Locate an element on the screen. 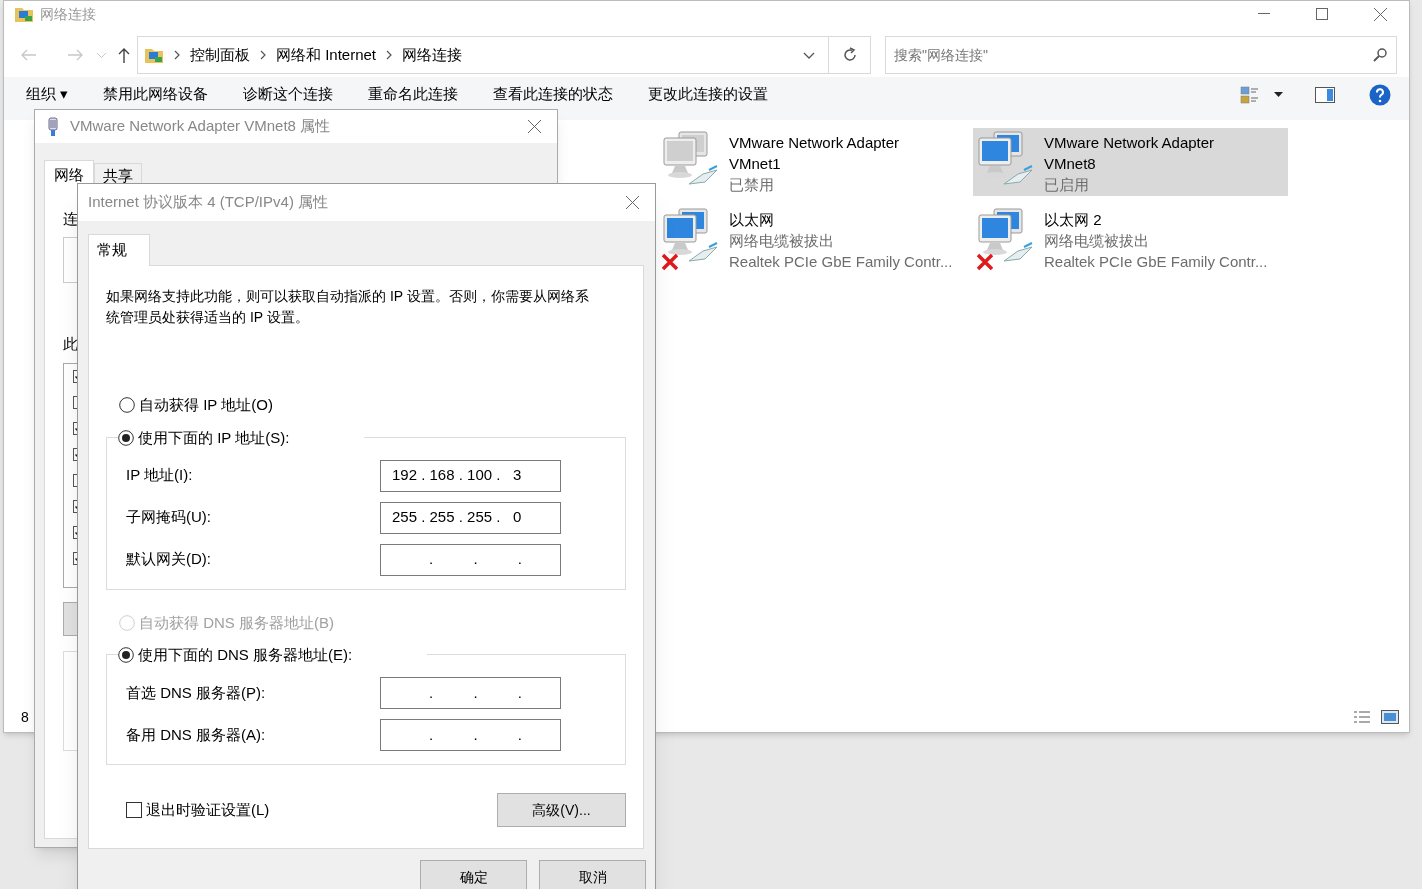 The width and height of the screenshot is (1422, 889). field-label: 备用 DNS 服务器(A): is located at coordinates (196, 734).